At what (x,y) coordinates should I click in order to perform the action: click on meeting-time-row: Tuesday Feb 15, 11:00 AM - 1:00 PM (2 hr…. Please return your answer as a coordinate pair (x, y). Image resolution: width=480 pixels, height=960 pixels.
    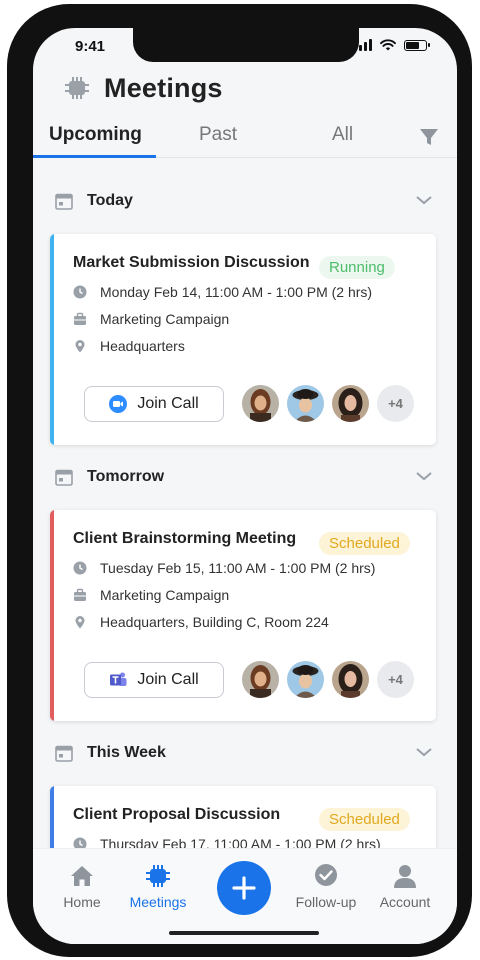
    Looking at the image, I should click on (224, 568).